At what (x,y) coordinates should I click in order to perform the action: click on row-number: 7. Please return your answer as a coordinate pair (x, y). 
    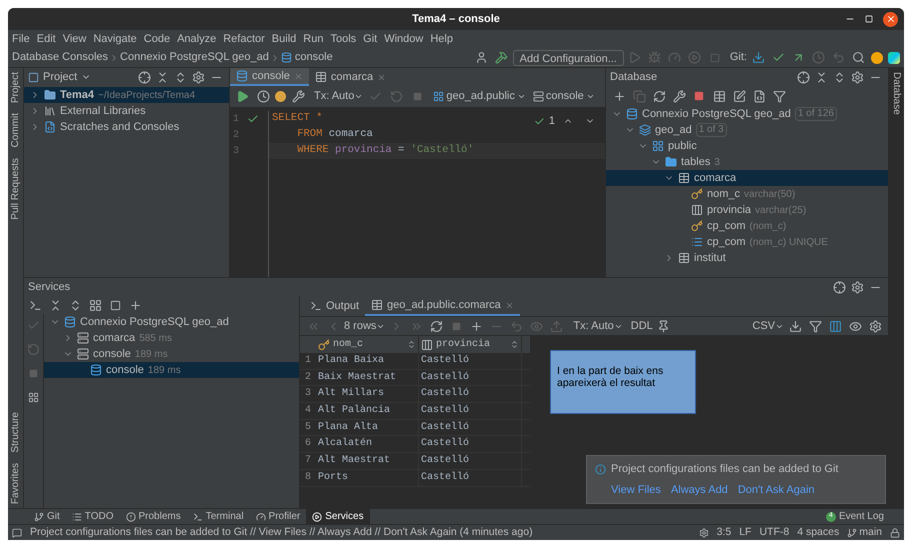
    Looking at the image, I should click on (308, 461).